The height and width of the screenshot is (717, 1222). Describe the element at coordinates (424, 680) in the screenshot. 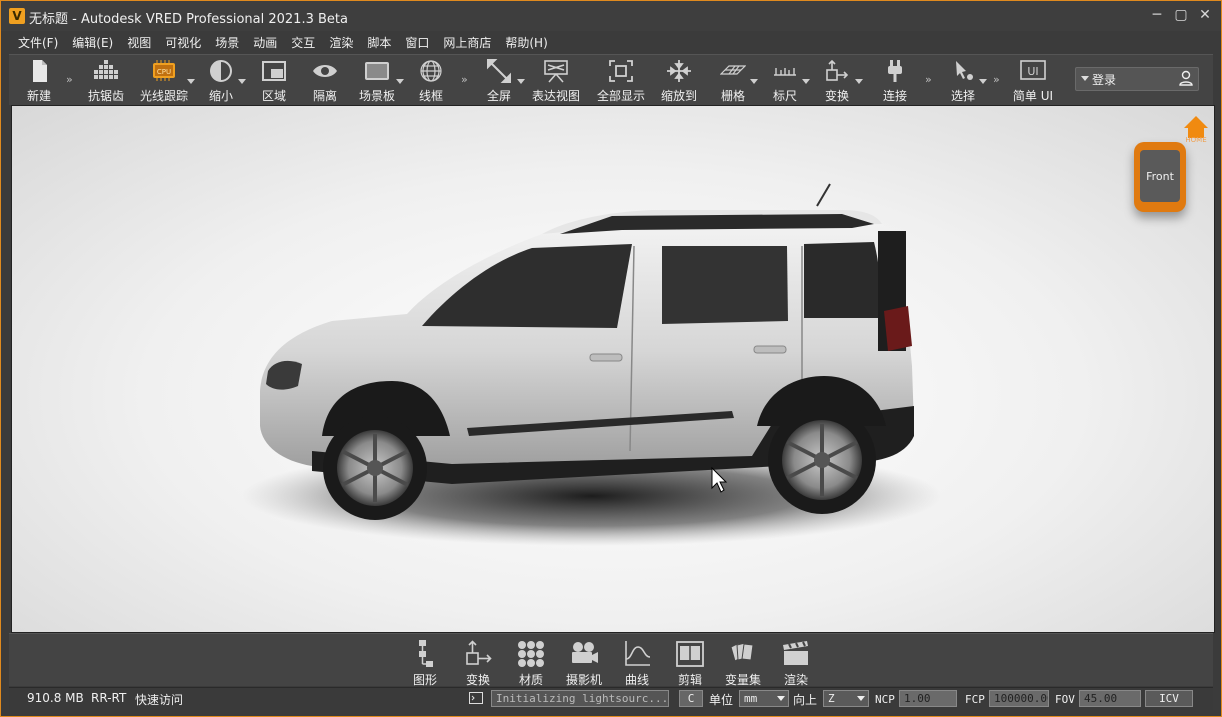

I see `module-scenegraph-label: 图形` at that location.